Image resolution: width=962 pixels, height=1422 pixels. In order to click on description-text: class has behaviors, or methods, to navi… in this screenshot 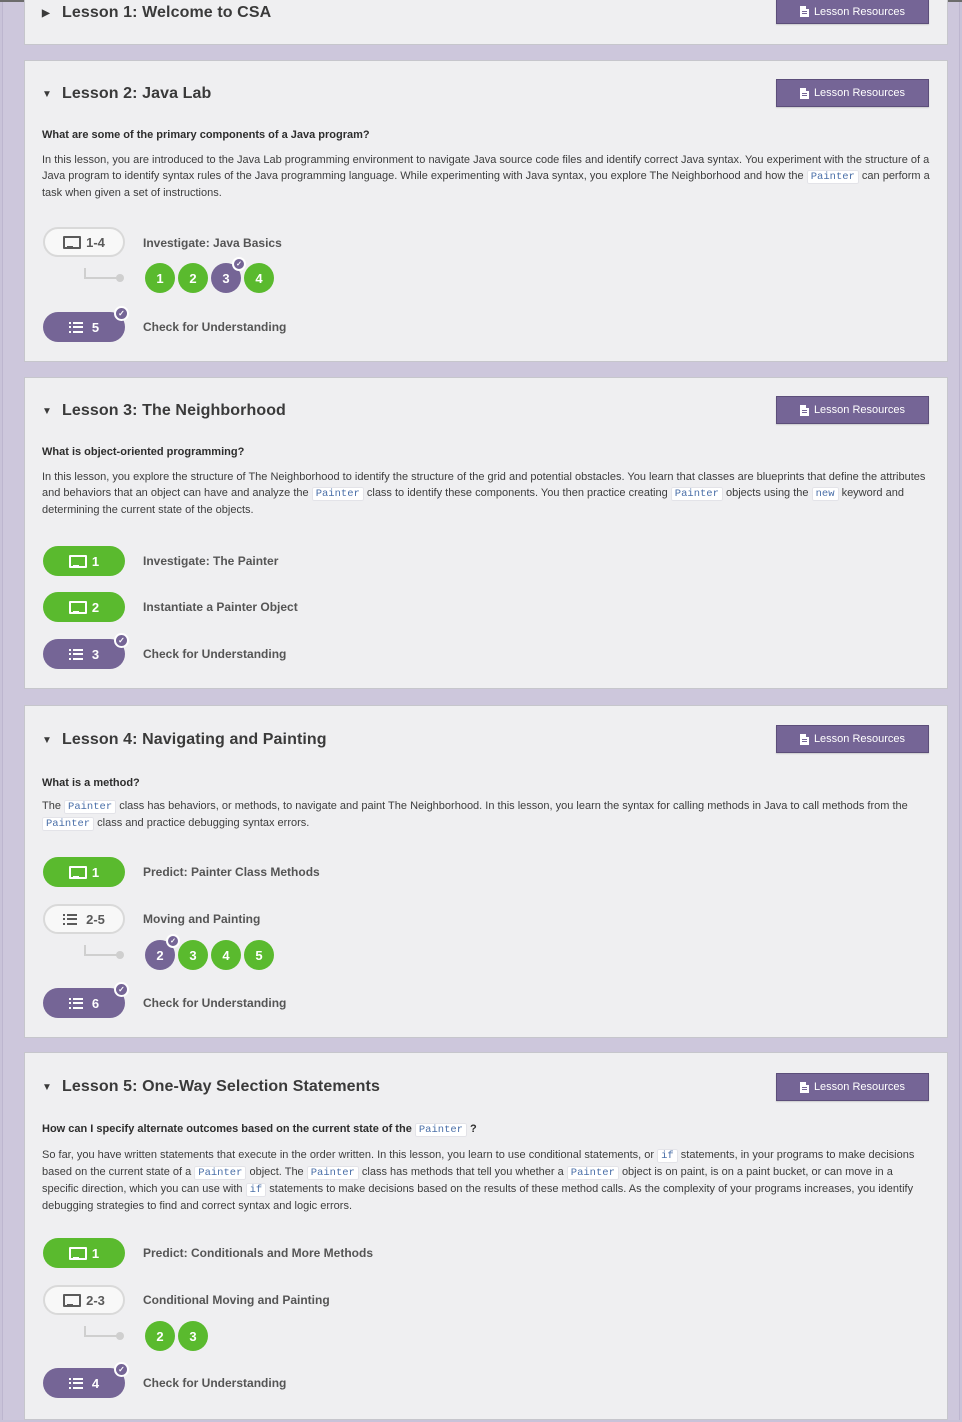, I will do `click(513, 806)`.